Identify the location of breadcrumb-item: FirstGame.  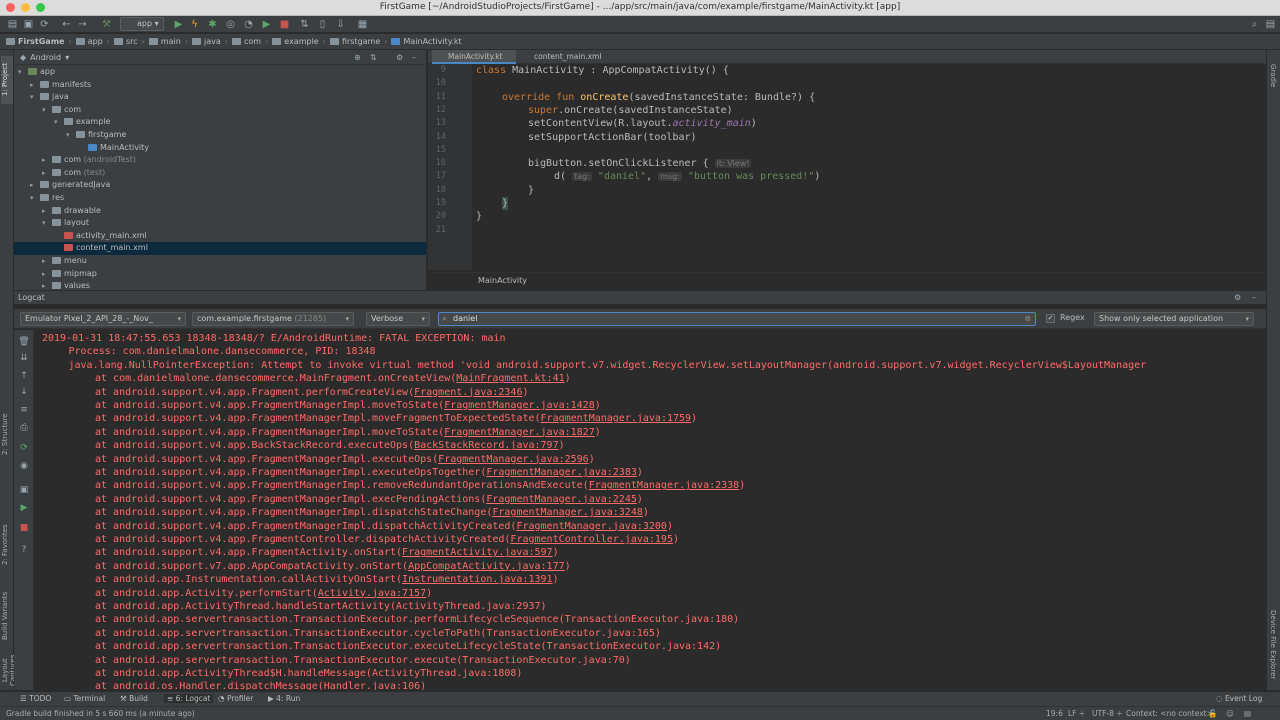
(35, 41).